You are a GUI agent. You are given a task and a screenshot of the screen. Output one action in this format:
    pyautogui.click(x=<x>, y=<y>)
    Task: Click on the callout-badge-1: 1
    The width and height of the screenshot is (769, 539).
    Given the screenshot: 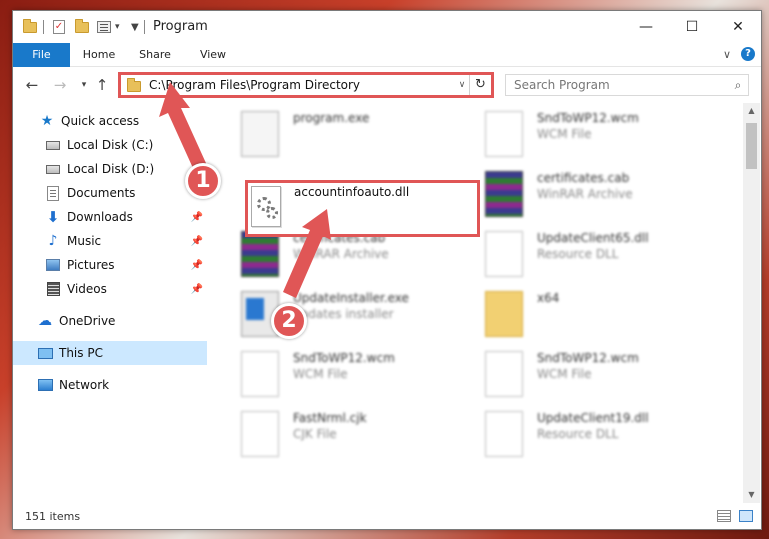 What is the action you would take?
    pyautogui.click(x=203, y=181)
    